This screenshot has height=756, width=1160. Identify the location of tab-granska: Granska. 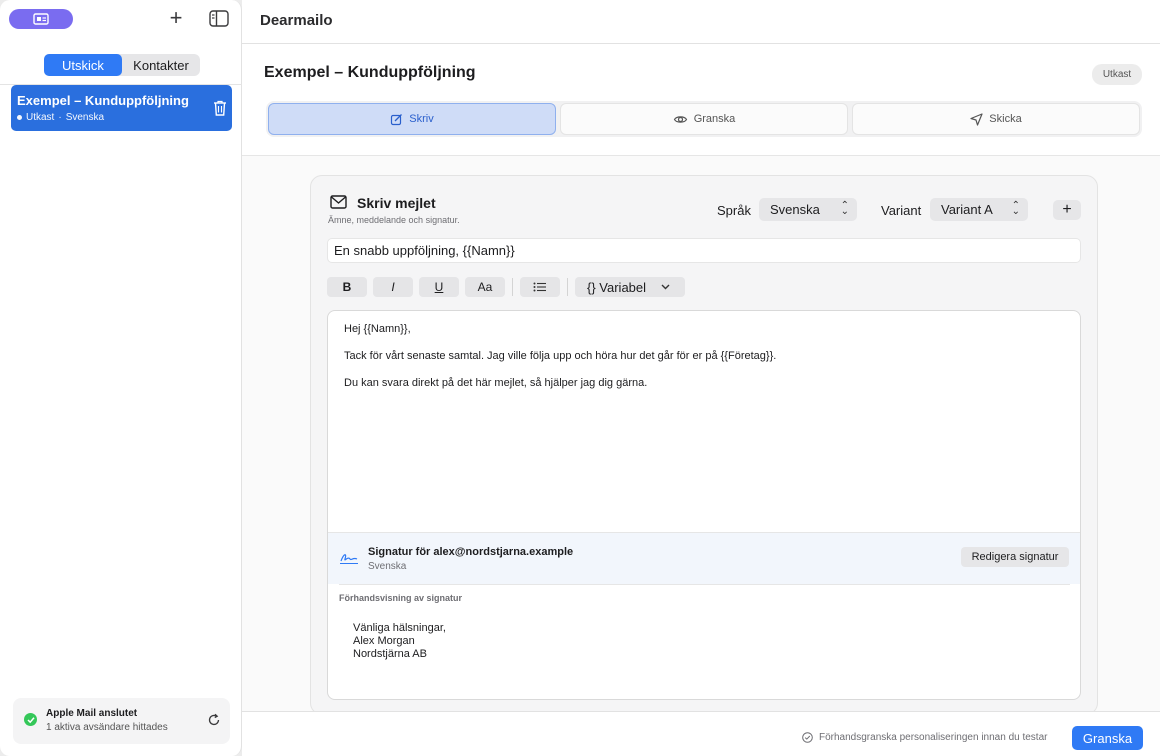
(704, 119).